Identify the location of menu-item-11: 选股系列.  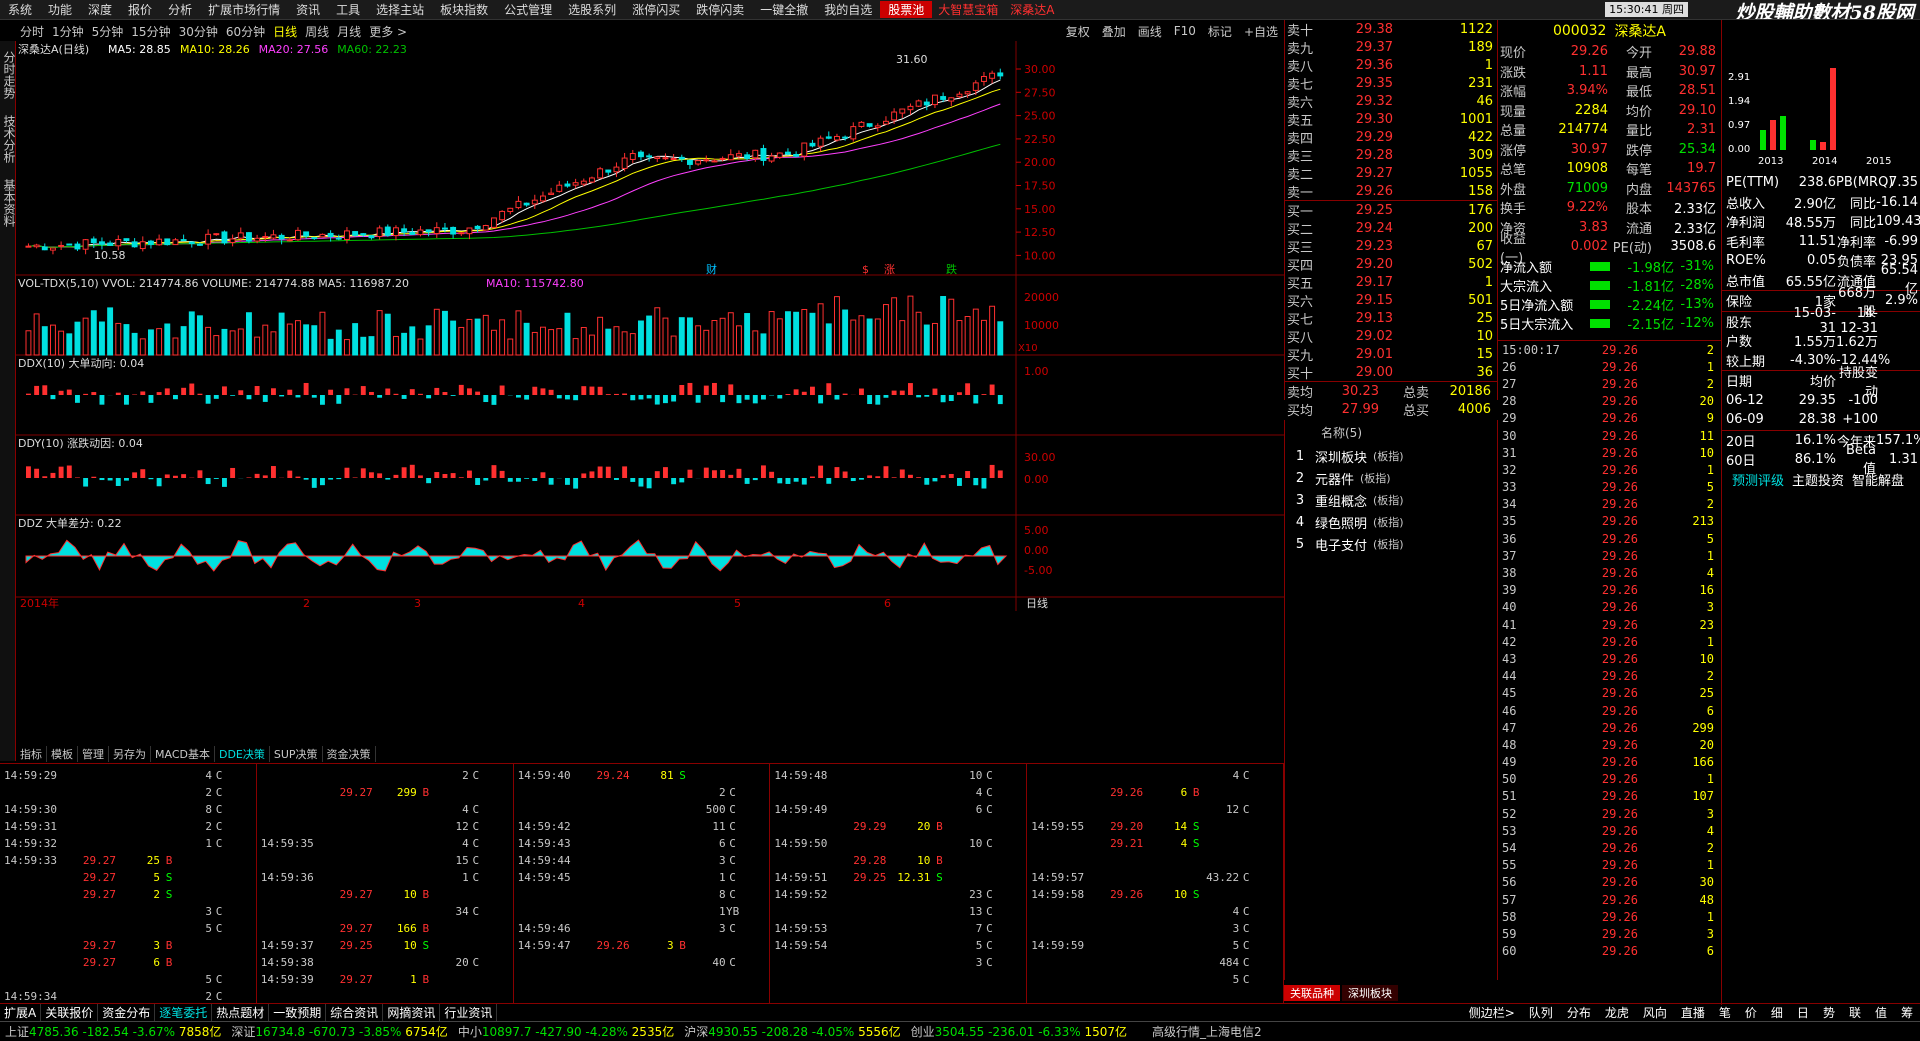
(592, 9).